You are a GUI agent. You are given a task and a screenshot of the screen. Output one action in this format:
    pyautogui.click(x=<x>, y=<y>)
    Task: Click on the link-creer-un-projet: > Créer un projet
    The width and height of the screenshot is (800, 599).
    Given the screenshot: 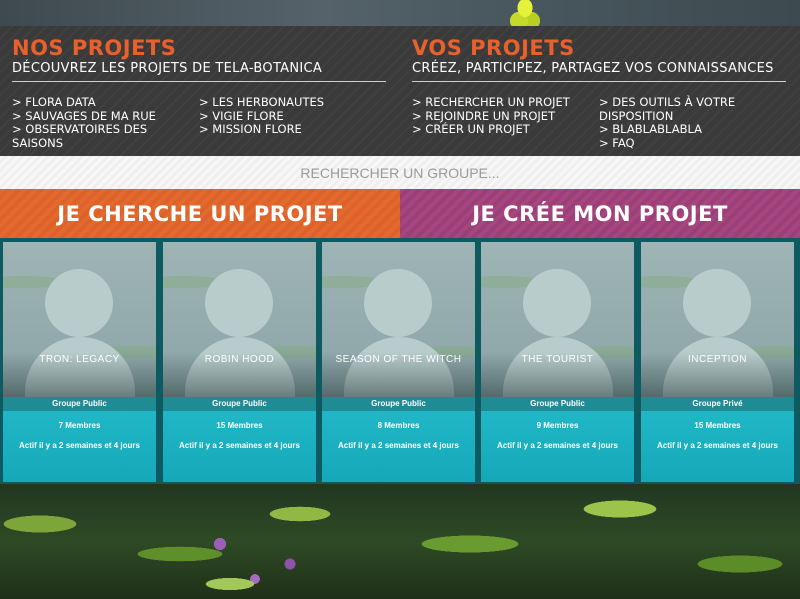 What is the action you would take?
    pyautogui.click(x=505, y=129)
    